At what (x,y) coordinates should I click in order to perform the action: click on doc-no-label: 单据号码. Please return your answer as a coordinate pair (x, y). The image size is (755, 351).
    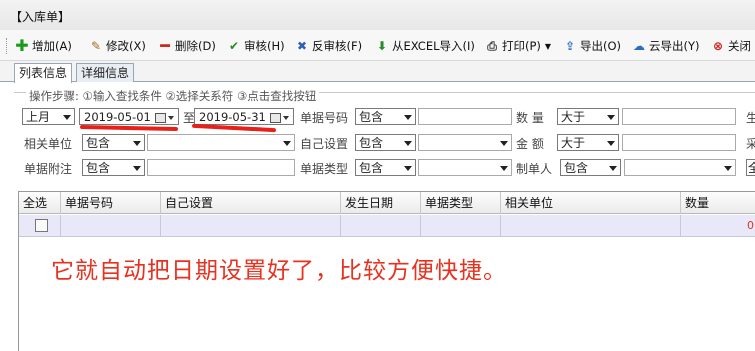
    Looking at the image, I should click on (324, 118).